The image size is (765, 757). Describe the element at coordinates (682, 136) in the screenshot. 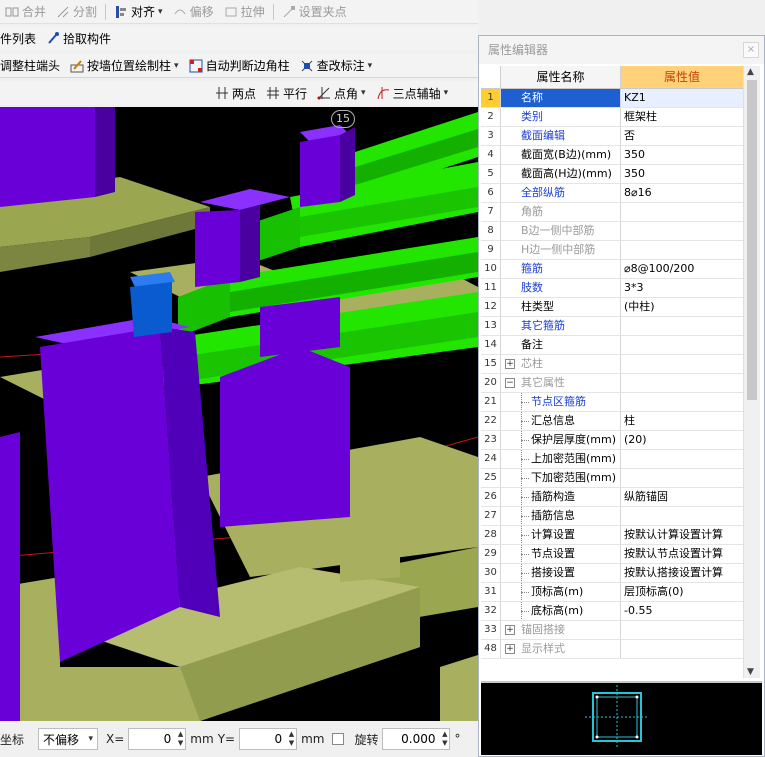

I see `property-value: 否` at that location.